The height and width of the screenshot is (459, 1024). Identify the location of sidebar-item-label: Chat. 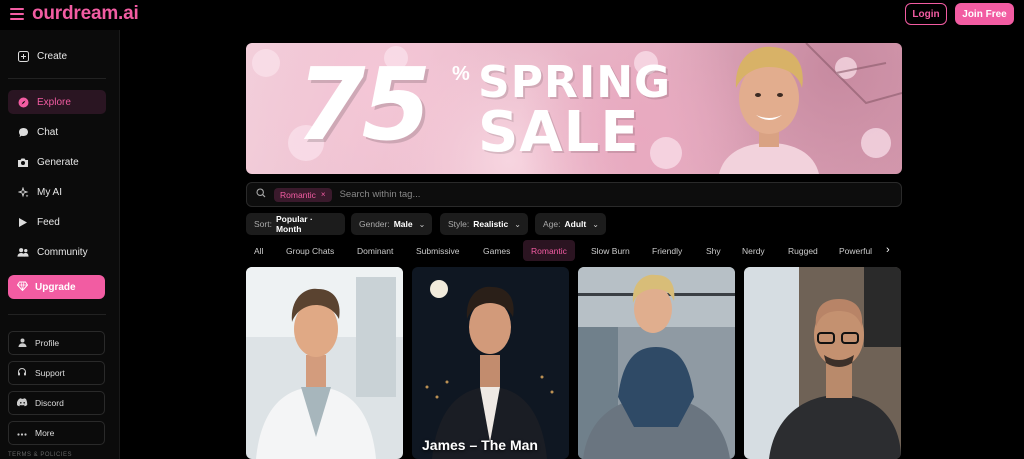
(48, 132).